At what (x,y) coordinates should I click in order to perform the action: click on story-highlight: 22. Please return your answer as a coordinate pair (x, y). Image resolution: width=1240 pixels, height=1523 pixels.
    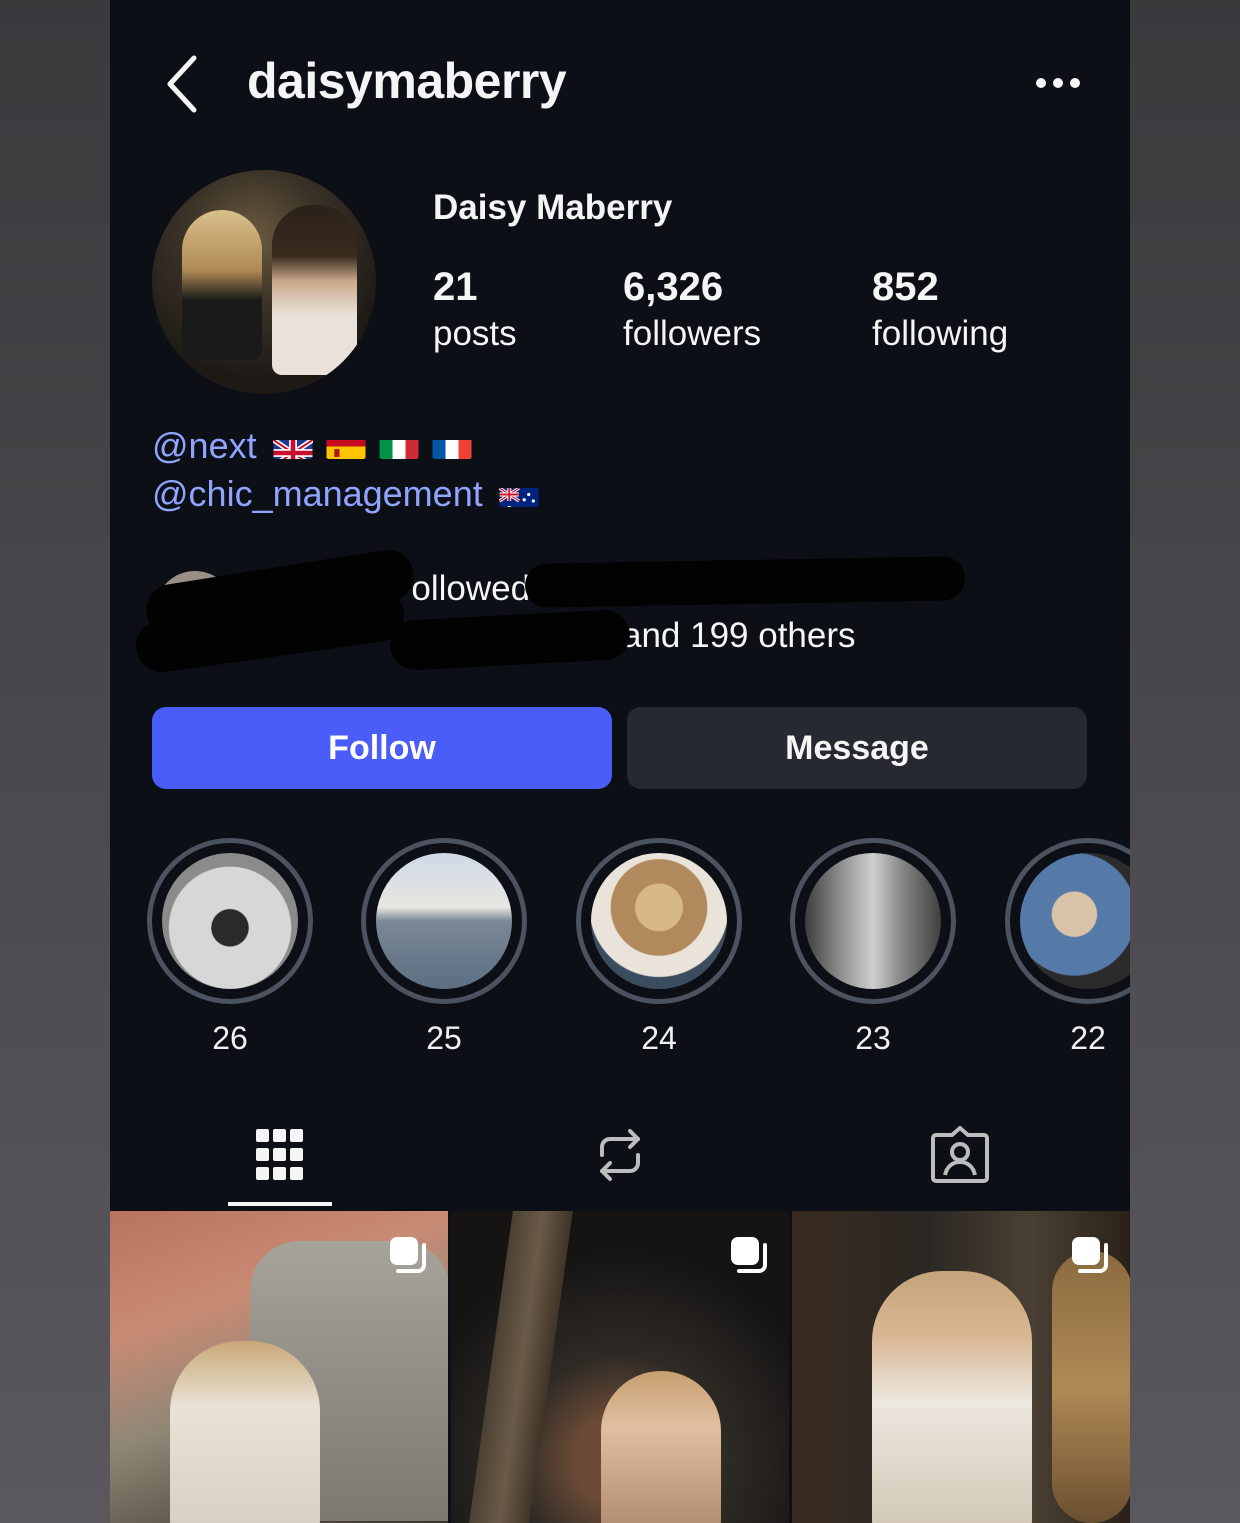
    Looking at the image, I should click on (1067, 947).